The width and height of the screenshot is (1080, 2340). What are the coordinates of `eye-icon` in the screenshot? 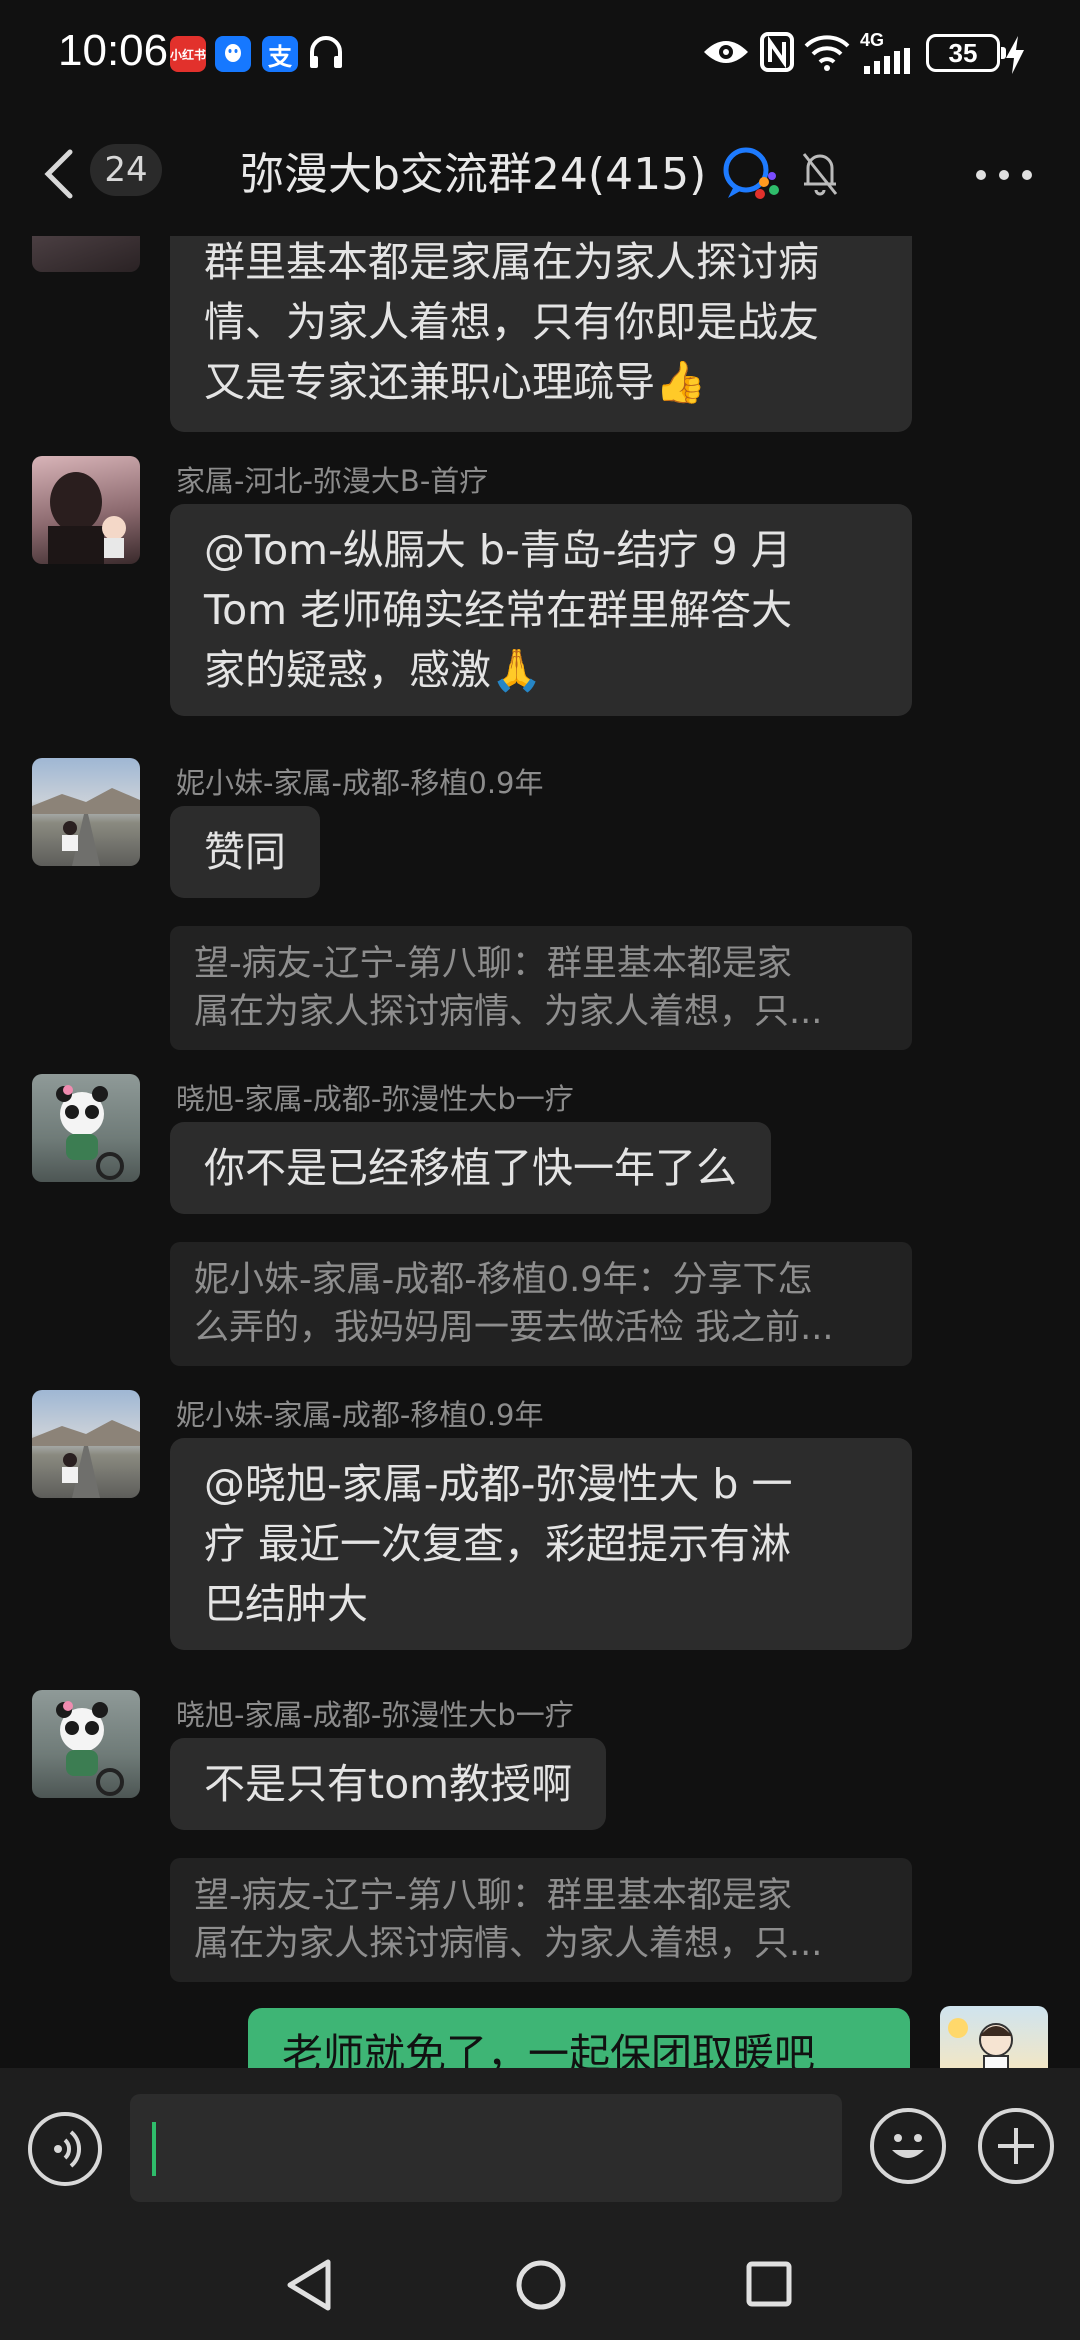 It's located at (726, 52).